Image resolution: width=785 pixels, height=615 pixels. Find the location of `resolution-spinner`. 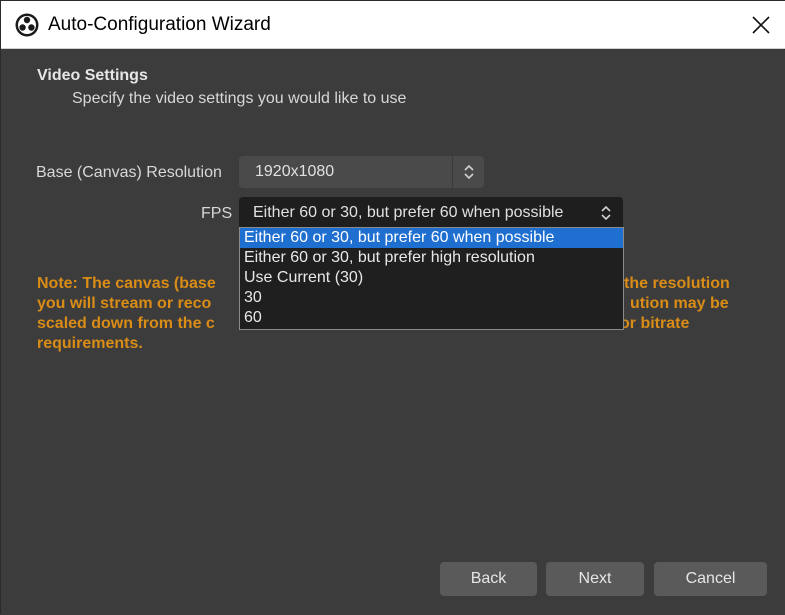

resolution-spinner is located at coordinates (468, 172).